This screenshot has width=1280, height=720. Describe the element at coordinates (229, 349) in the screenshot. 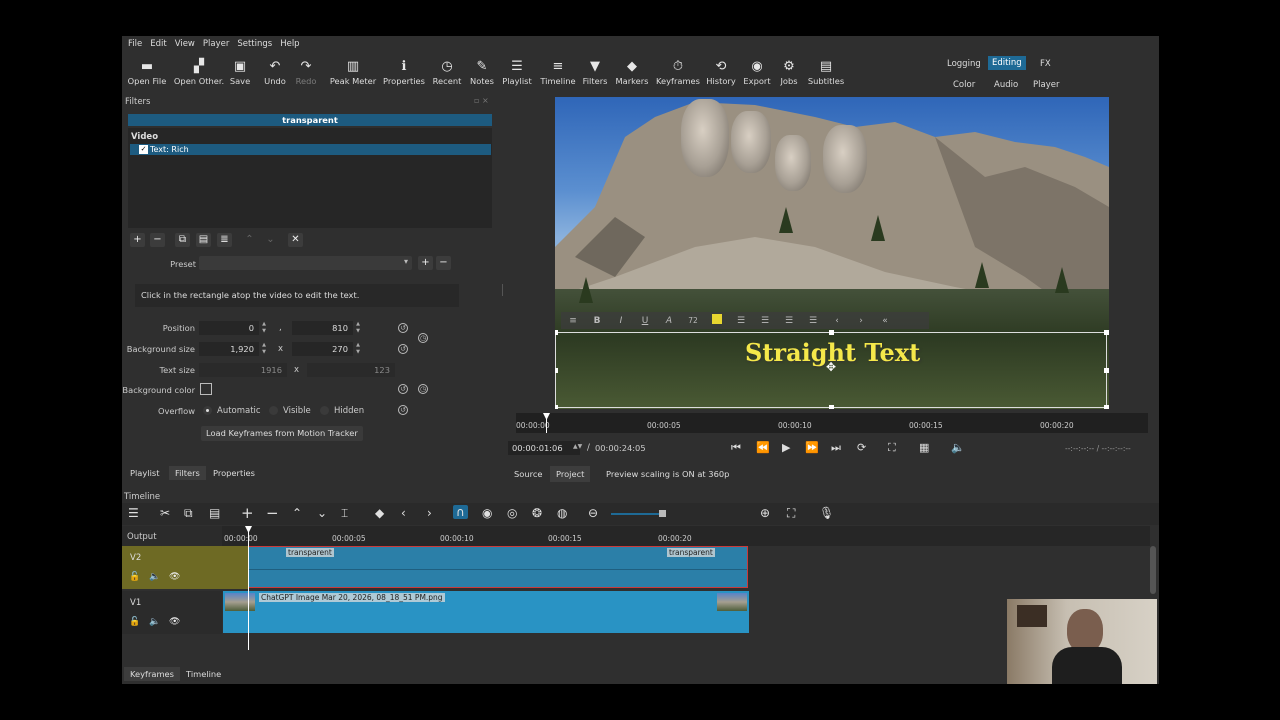

I see `bg-width-field: 1,920` at that location.